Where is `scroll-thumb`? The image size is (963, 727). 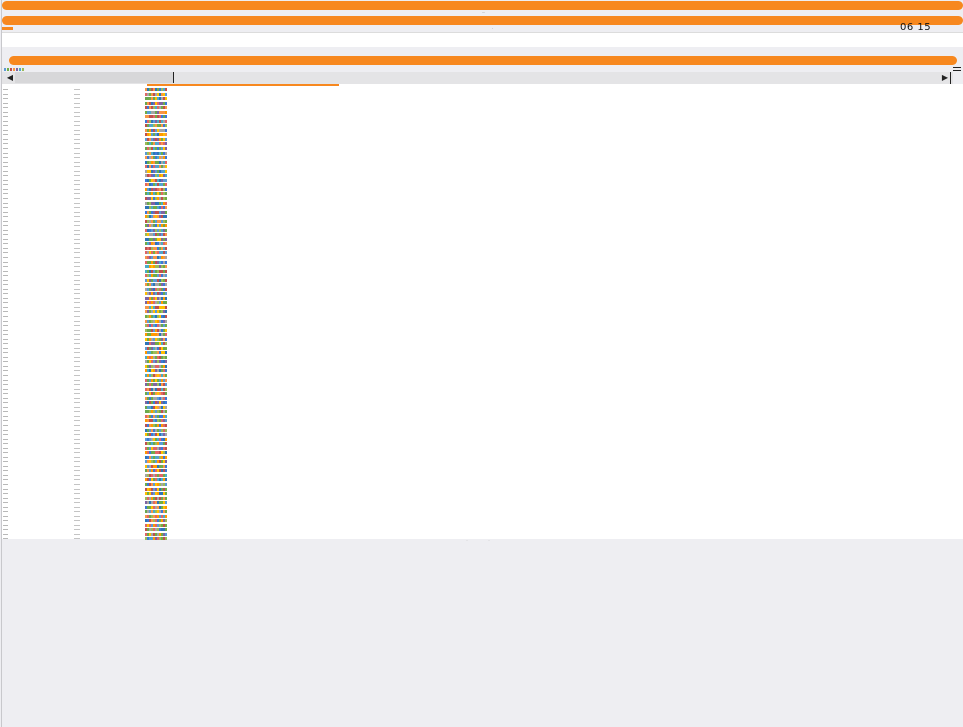
scroll-thumb is located at coordinates (94, 77).